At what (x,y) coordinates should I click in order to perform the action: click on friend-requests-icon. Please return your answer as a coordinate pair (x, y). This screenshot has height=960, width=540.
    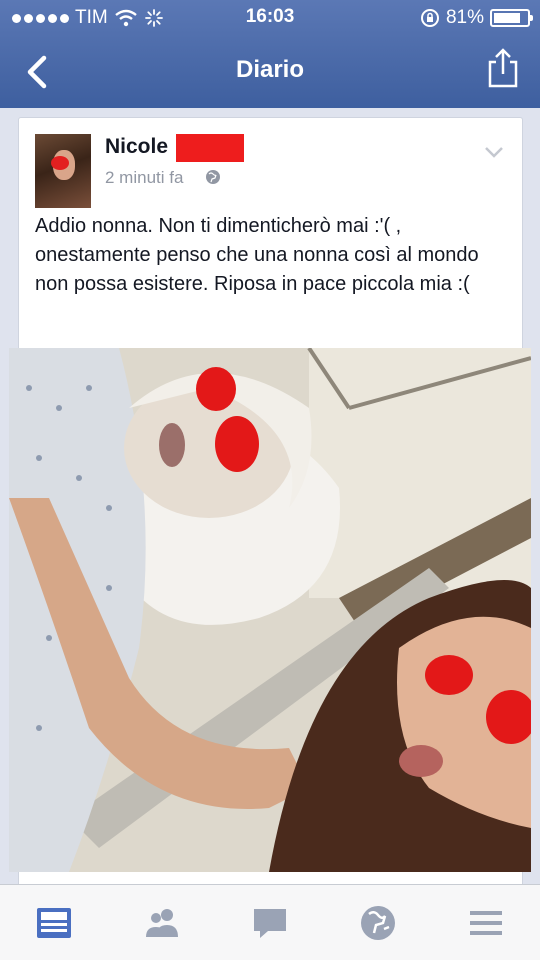
    Looking at the image, I should click on (162, 922).